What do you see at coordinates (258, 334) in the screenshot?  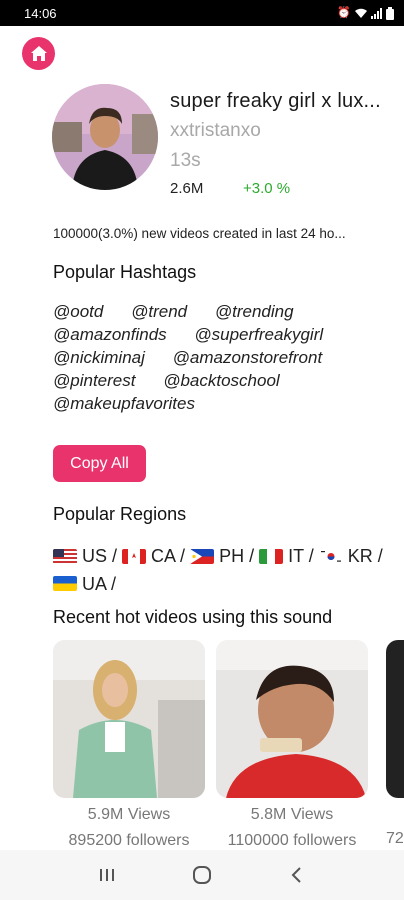 I see `hashtag-item: @superfreakygirl` at bounding box center [258, 334].